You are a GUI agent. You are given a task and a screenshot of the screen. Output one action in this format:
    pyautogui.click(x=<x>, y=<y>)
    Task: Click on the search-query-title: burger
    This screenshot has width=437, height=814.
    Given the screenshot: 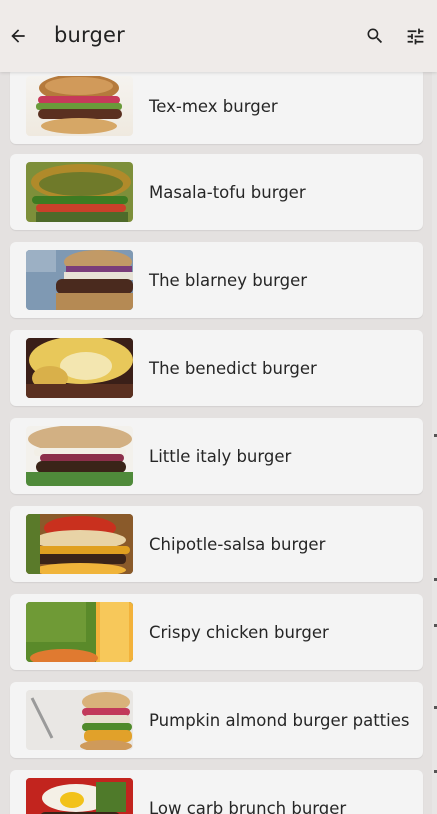 What is the action you would take?
    pyautogui.click(x=89, y=35)
    